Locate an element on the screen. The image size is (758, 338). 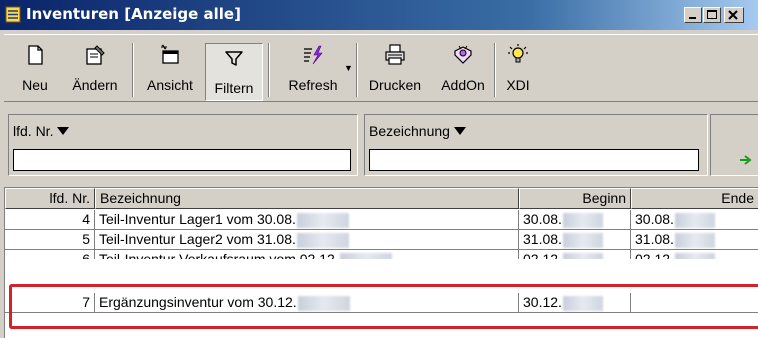
list-document-icon is located at coordinates (13, 14).